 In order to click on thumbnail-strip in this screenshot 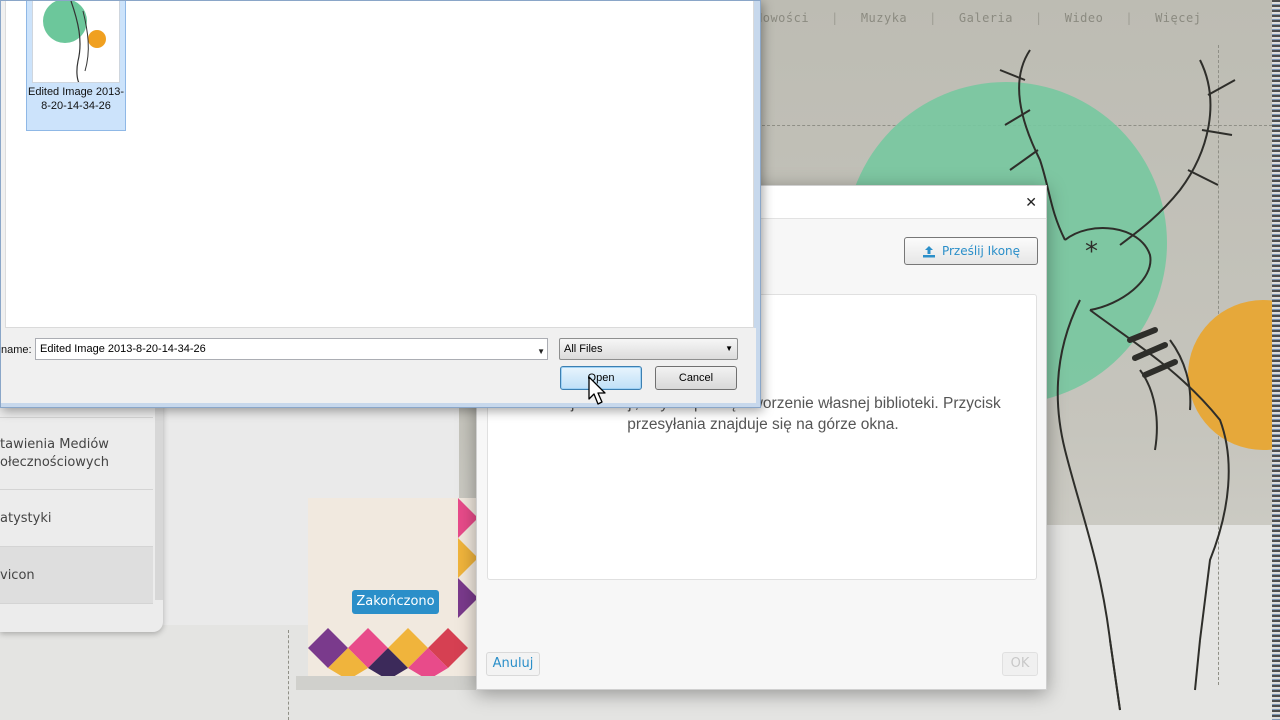, I will do `click(386, 683)`.